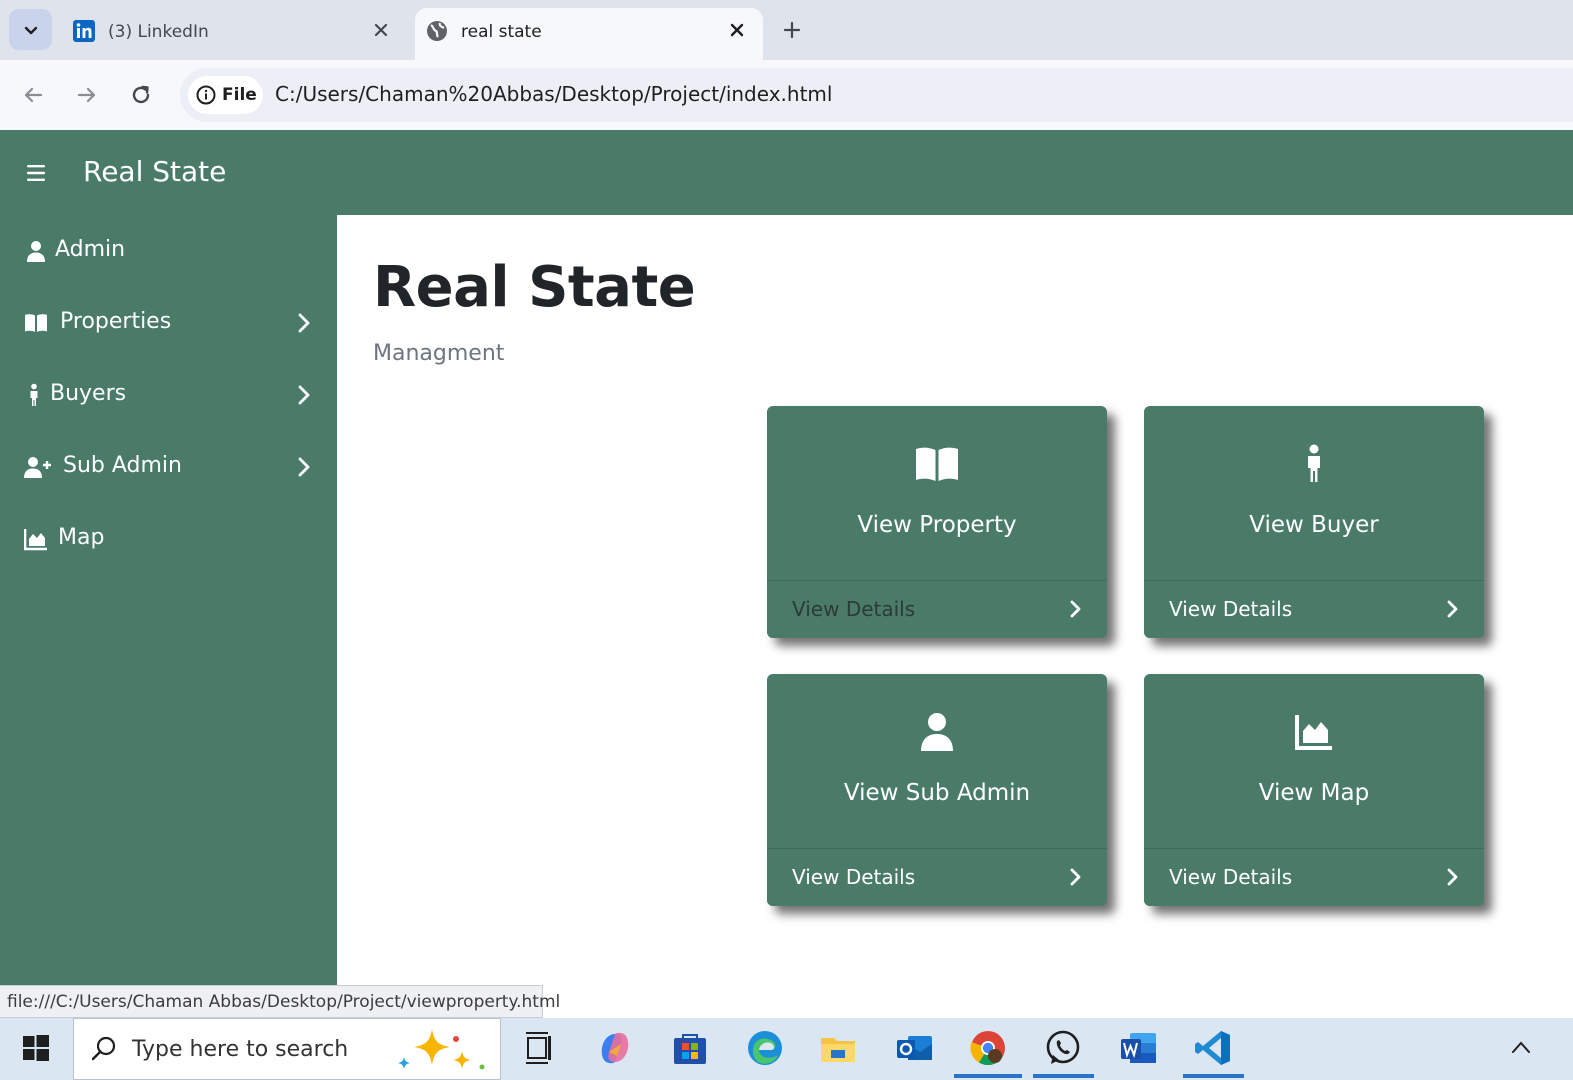 This screenshot has width=1573, height=1080. What do you see at coordinates (36, 1048) in the screenshot?
I see `windows-start-icon` at bounding box center [36, 1048].